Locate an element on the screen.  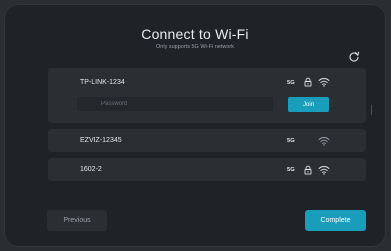
join-button: Join is located at coordinates (308, 104).